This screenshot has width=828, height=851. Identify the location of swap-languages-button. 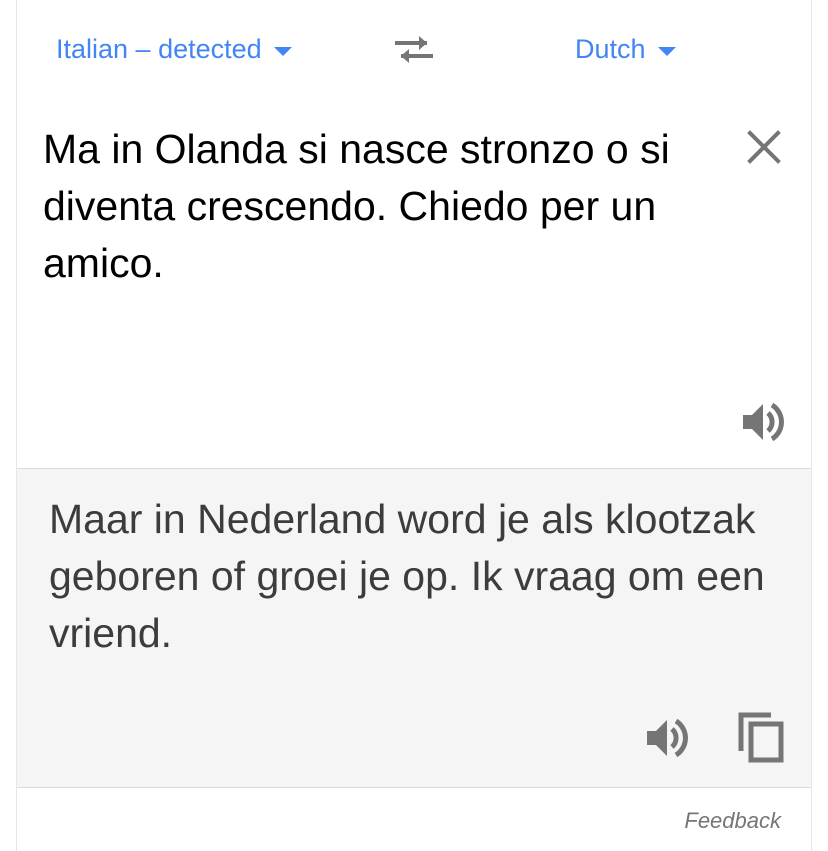
(414, 49).